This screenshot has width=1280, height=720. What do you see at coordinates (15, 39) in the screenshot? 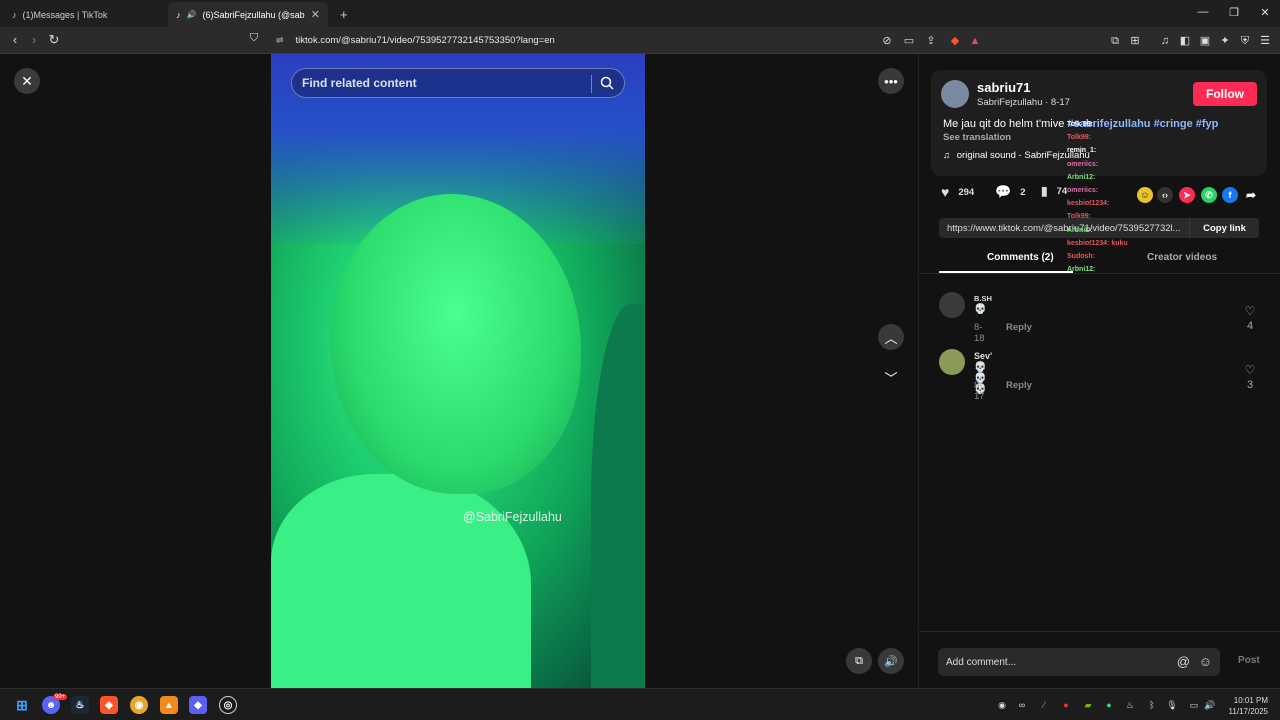
I see `back-icon: ‹` at bounding box center [15, 39].